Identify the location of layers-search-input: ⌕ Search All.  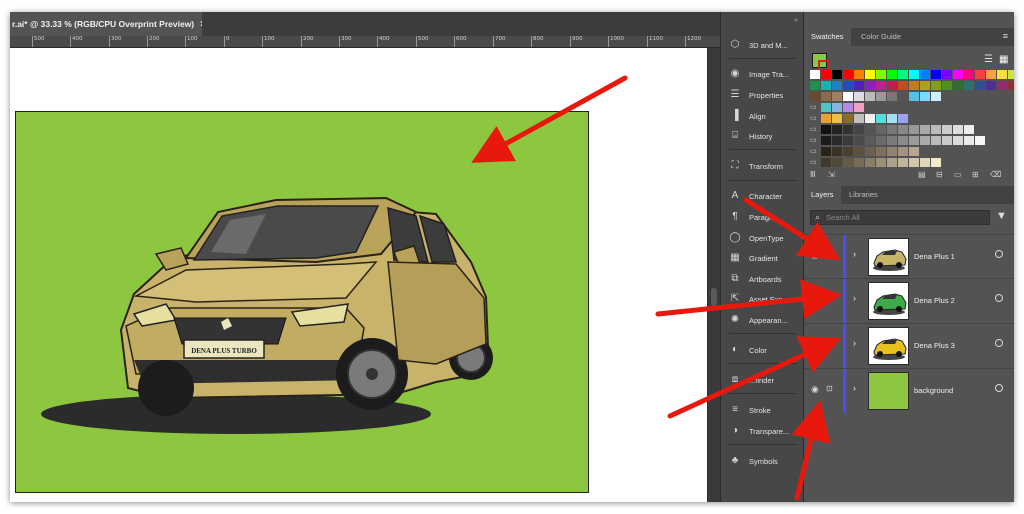
(900, 217).